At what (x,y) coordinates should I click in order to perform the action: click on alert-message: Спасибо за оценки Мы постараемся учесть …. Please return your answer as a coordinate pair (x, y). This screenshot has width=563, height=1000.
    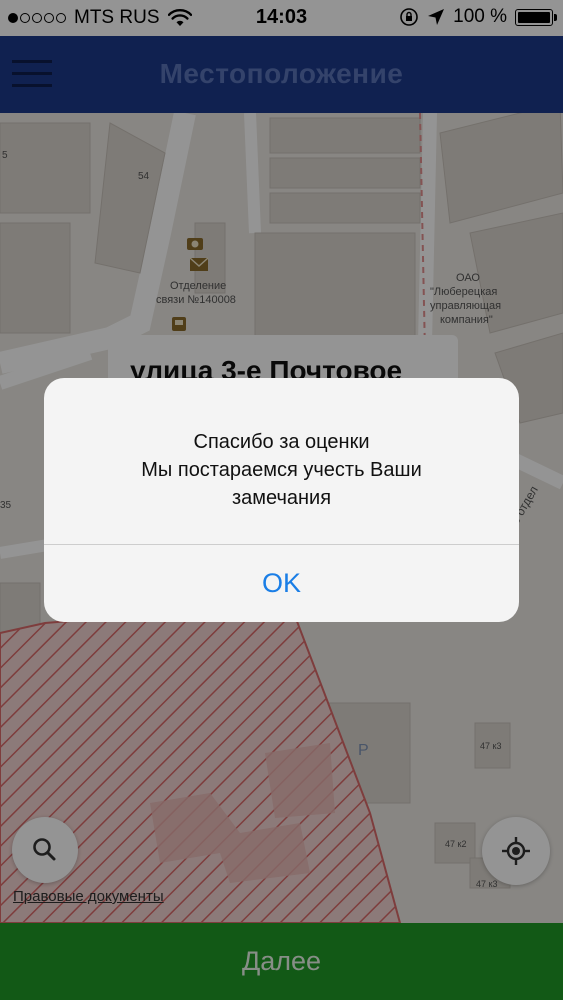
    Looking at the image, I should click on (281, 470).